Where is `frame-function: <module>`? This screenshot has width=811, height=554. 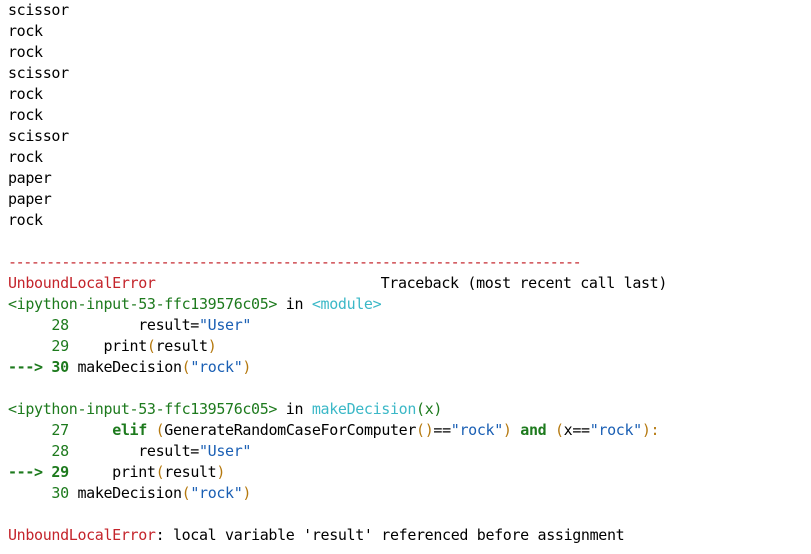
frame-function: <module> is located at coordinates (346, 304).